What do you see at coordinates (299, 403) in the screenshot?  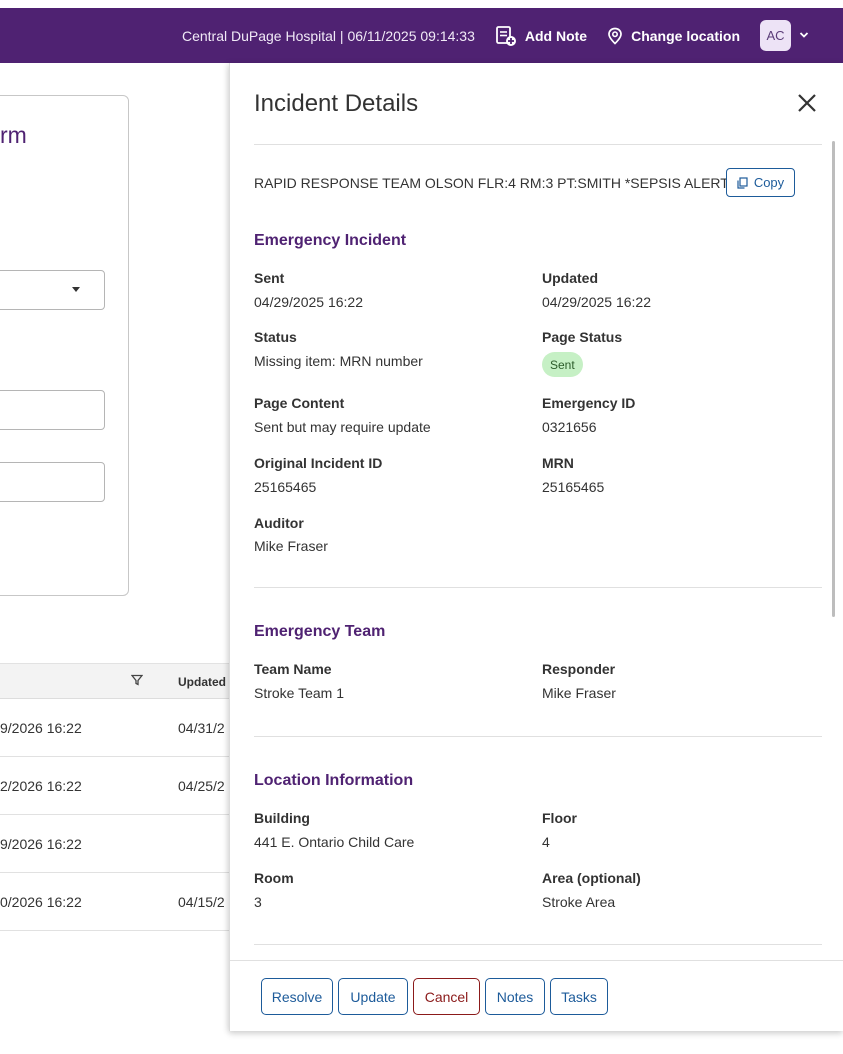 I see `page-content-label: Page Content` at bounding box center [299, 403].